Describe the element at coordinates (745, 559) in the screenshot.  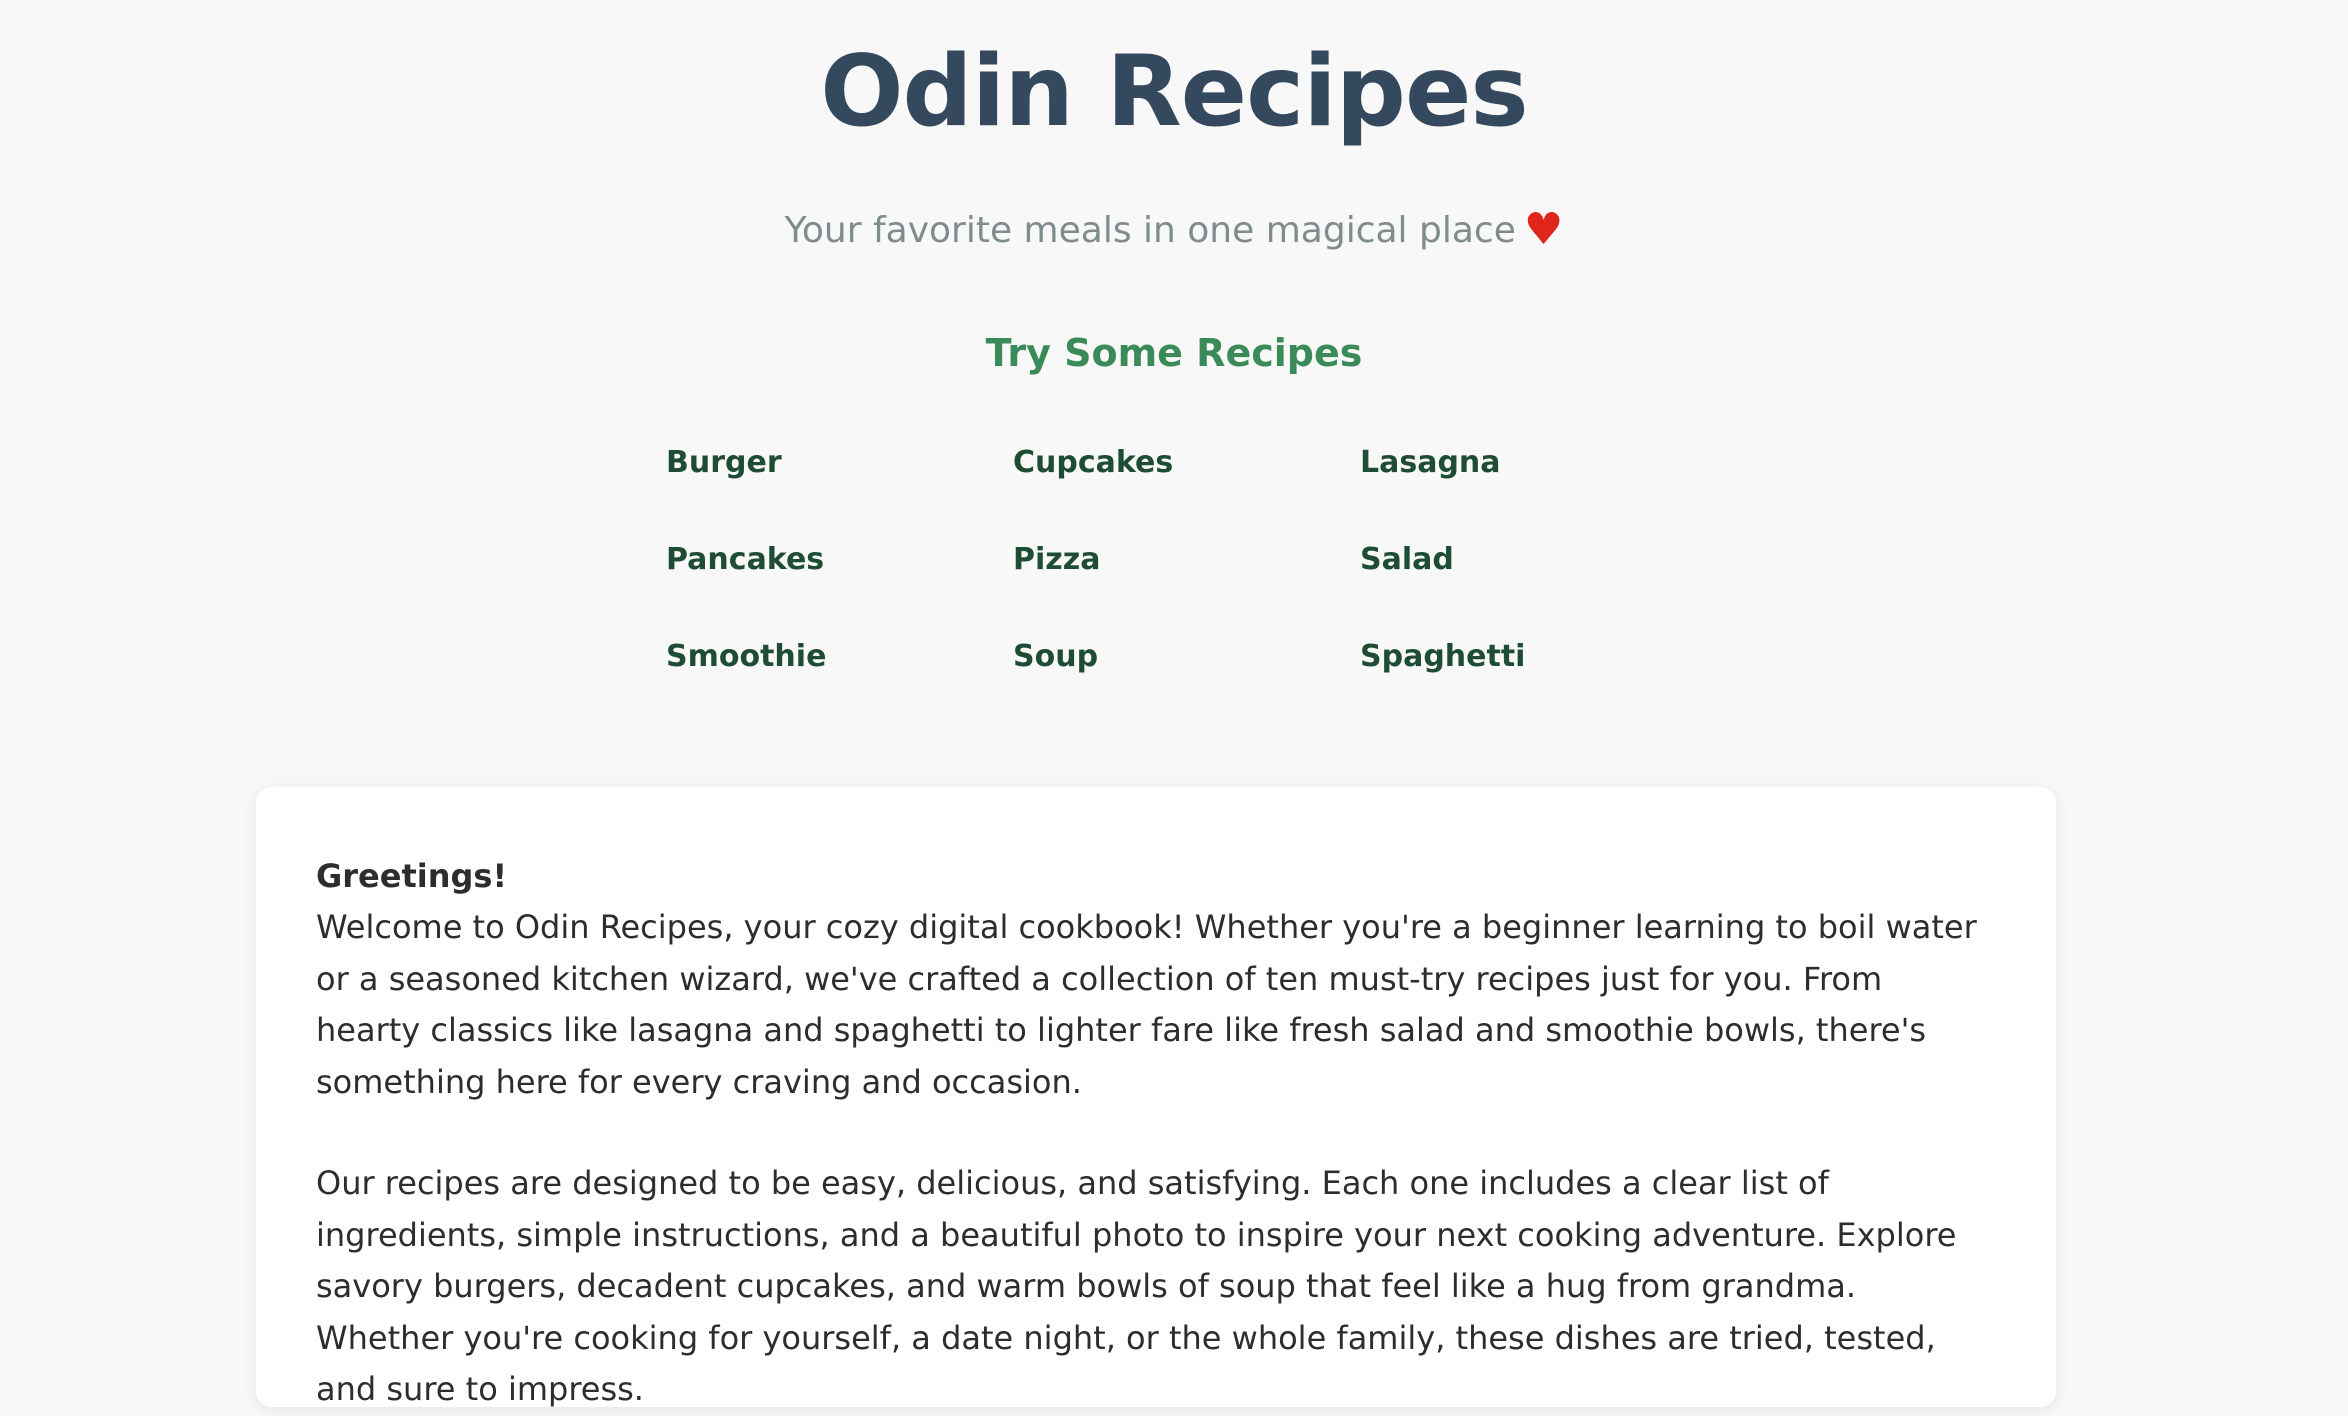
I see `recipe-link-pancakes: Pancakes` at that location.